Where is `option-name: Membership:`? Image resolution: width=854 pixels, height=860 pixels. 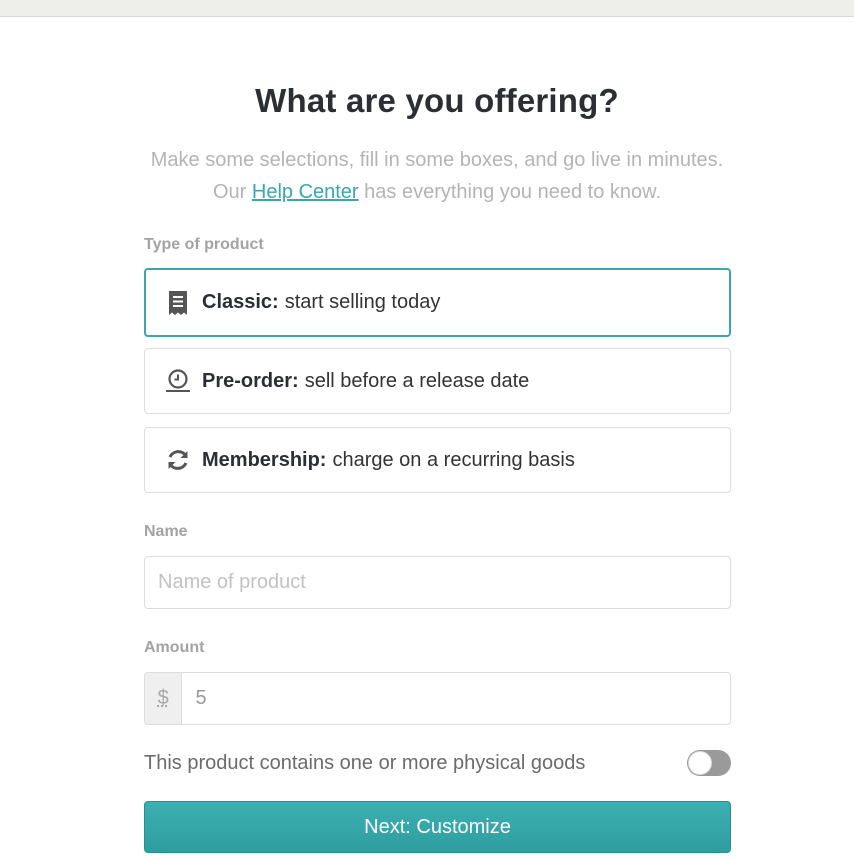 option-name: Membership: is located at coordinates (264, 459).